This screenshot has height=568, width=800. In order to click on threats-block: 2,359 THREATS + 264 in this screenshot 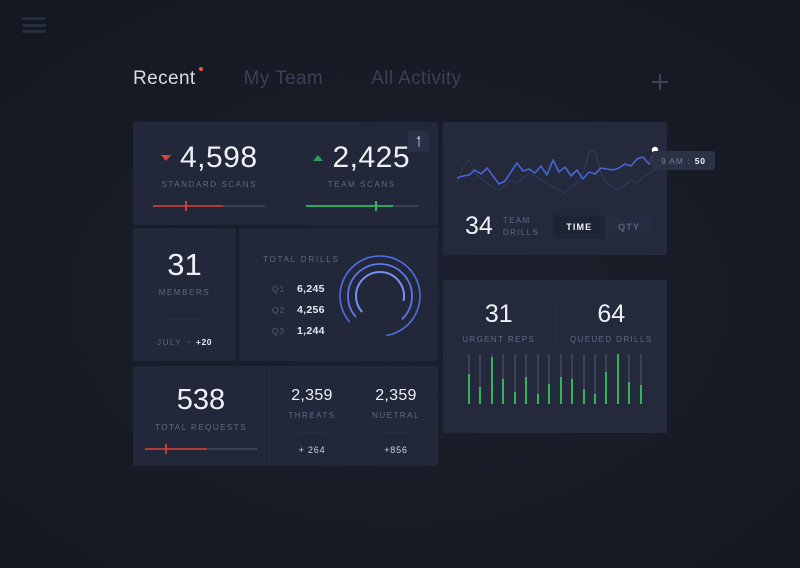, I will do `click(312, 416)`.